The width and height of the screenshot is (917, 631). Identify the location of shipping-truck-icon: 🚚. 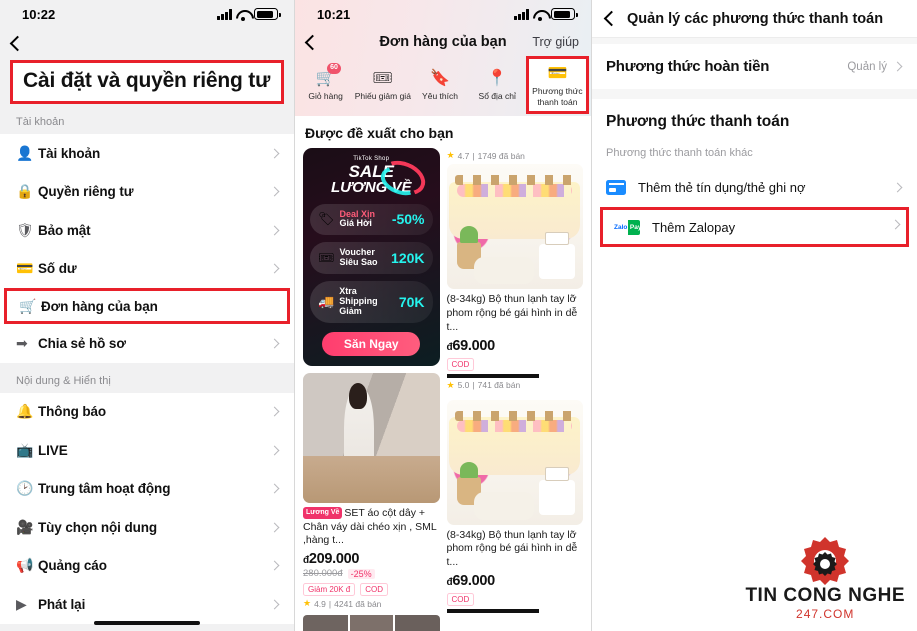
(326, 301).